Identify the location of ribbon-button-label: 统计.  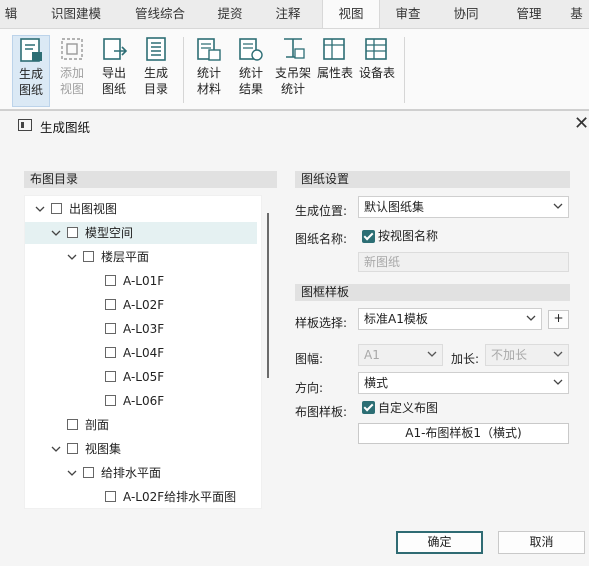
(250, 73).